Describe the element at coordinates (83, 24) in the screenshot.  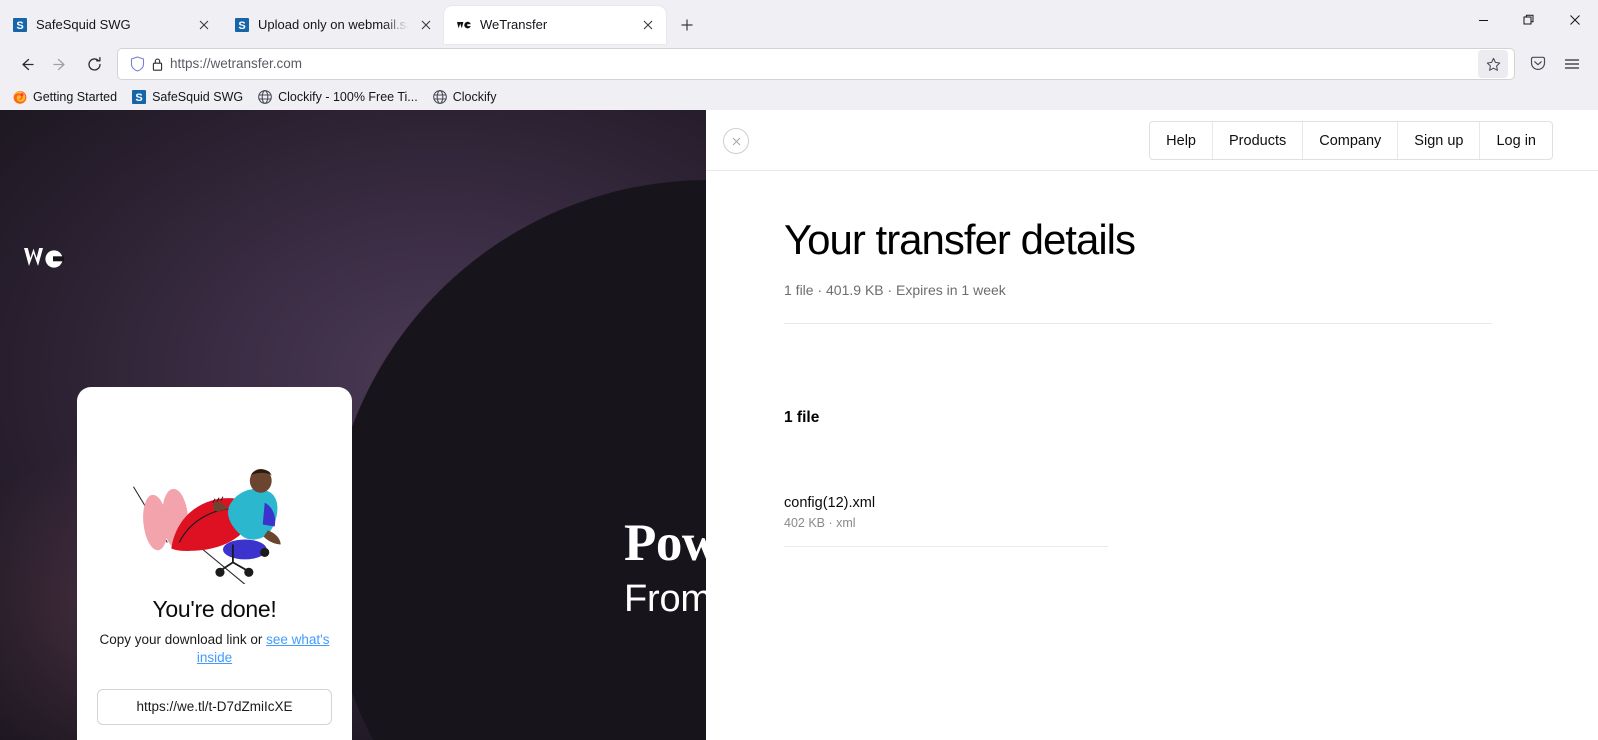
I see `tab-title: SafeSquid SWG` at that location.